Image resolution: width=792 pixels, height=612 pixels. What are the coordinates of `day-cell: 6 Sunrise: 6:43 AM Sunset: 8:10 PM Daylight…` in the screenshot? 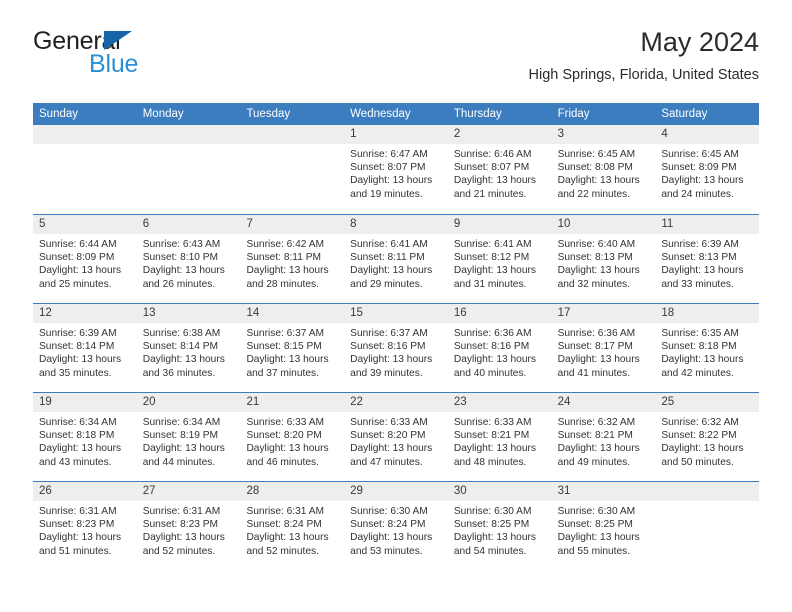 It's located at (188, 259).